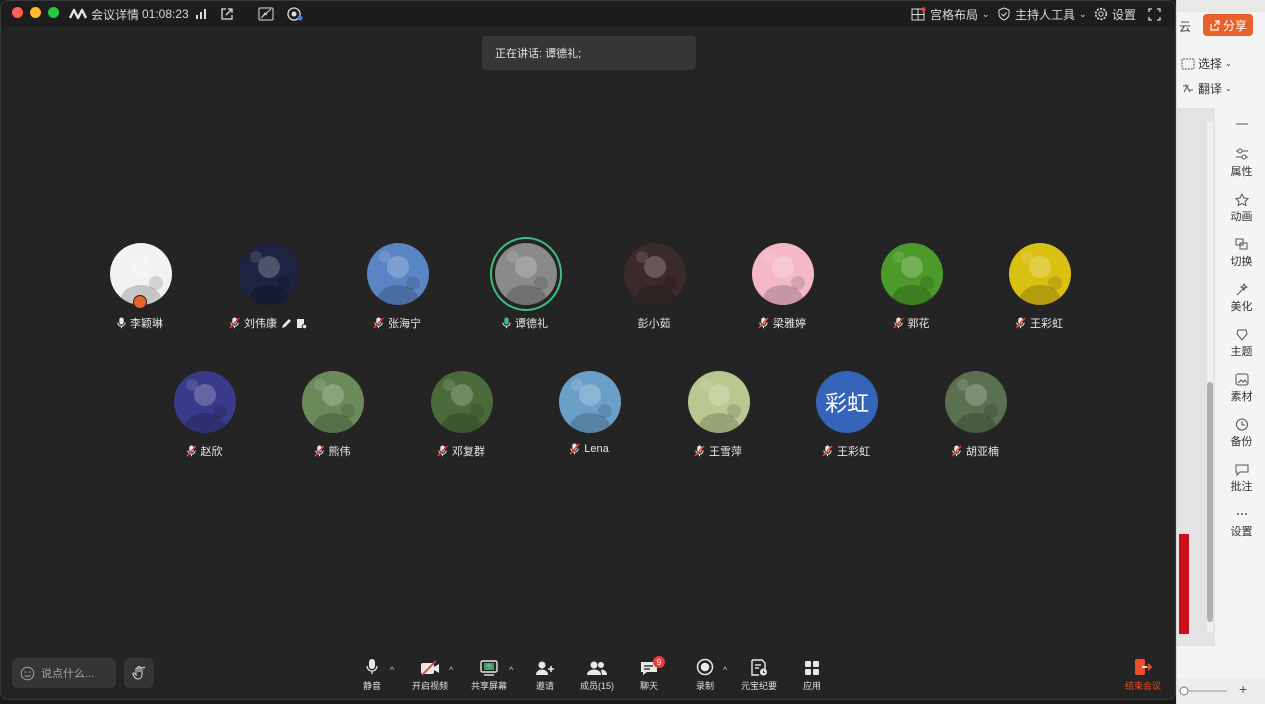 Image resolution: width=1265 pixels, height=704 pixels. I want to click on side-item-assets: 素材, so click(1241, 388).